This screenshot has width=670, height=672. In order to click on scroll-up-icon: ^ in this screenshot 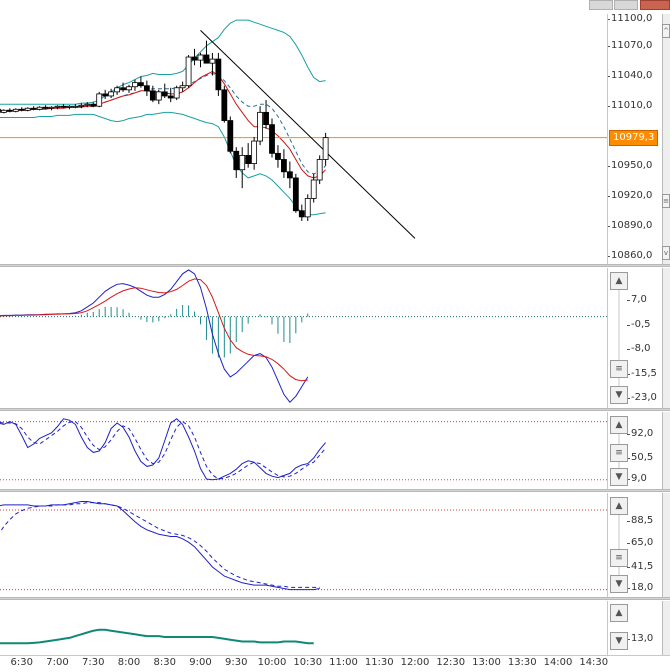, I will do `click(666, 31)`.